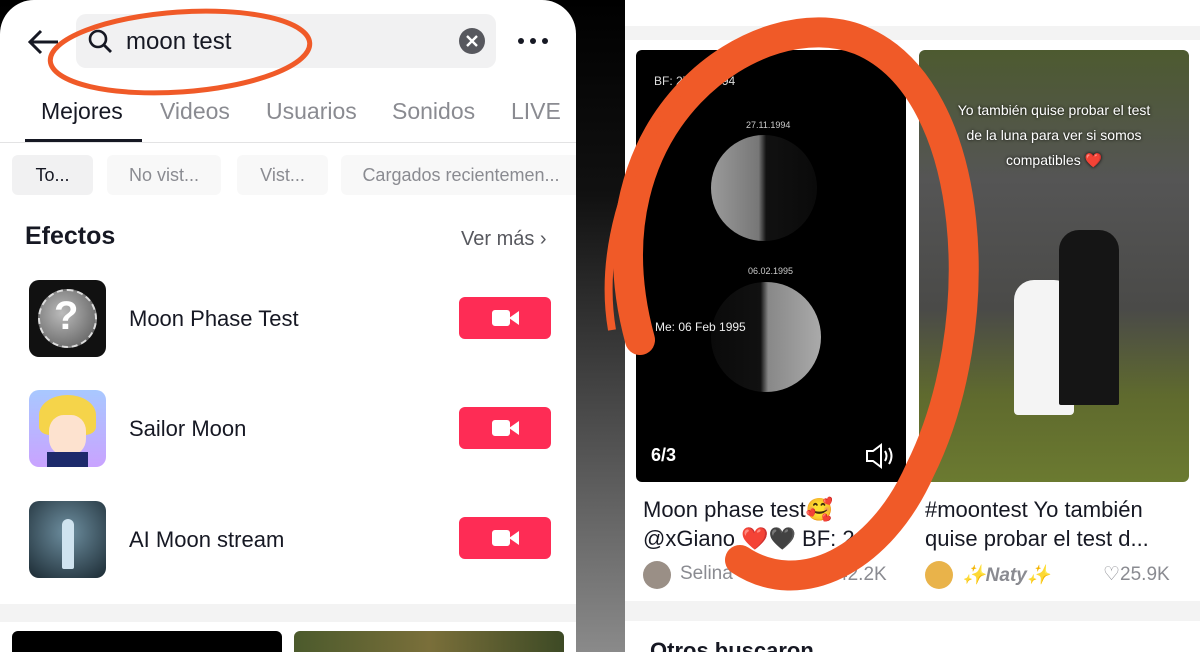 This screenshot has width=1200, height=652. I want to click on tab-live: LIVE, so click(536, 111).